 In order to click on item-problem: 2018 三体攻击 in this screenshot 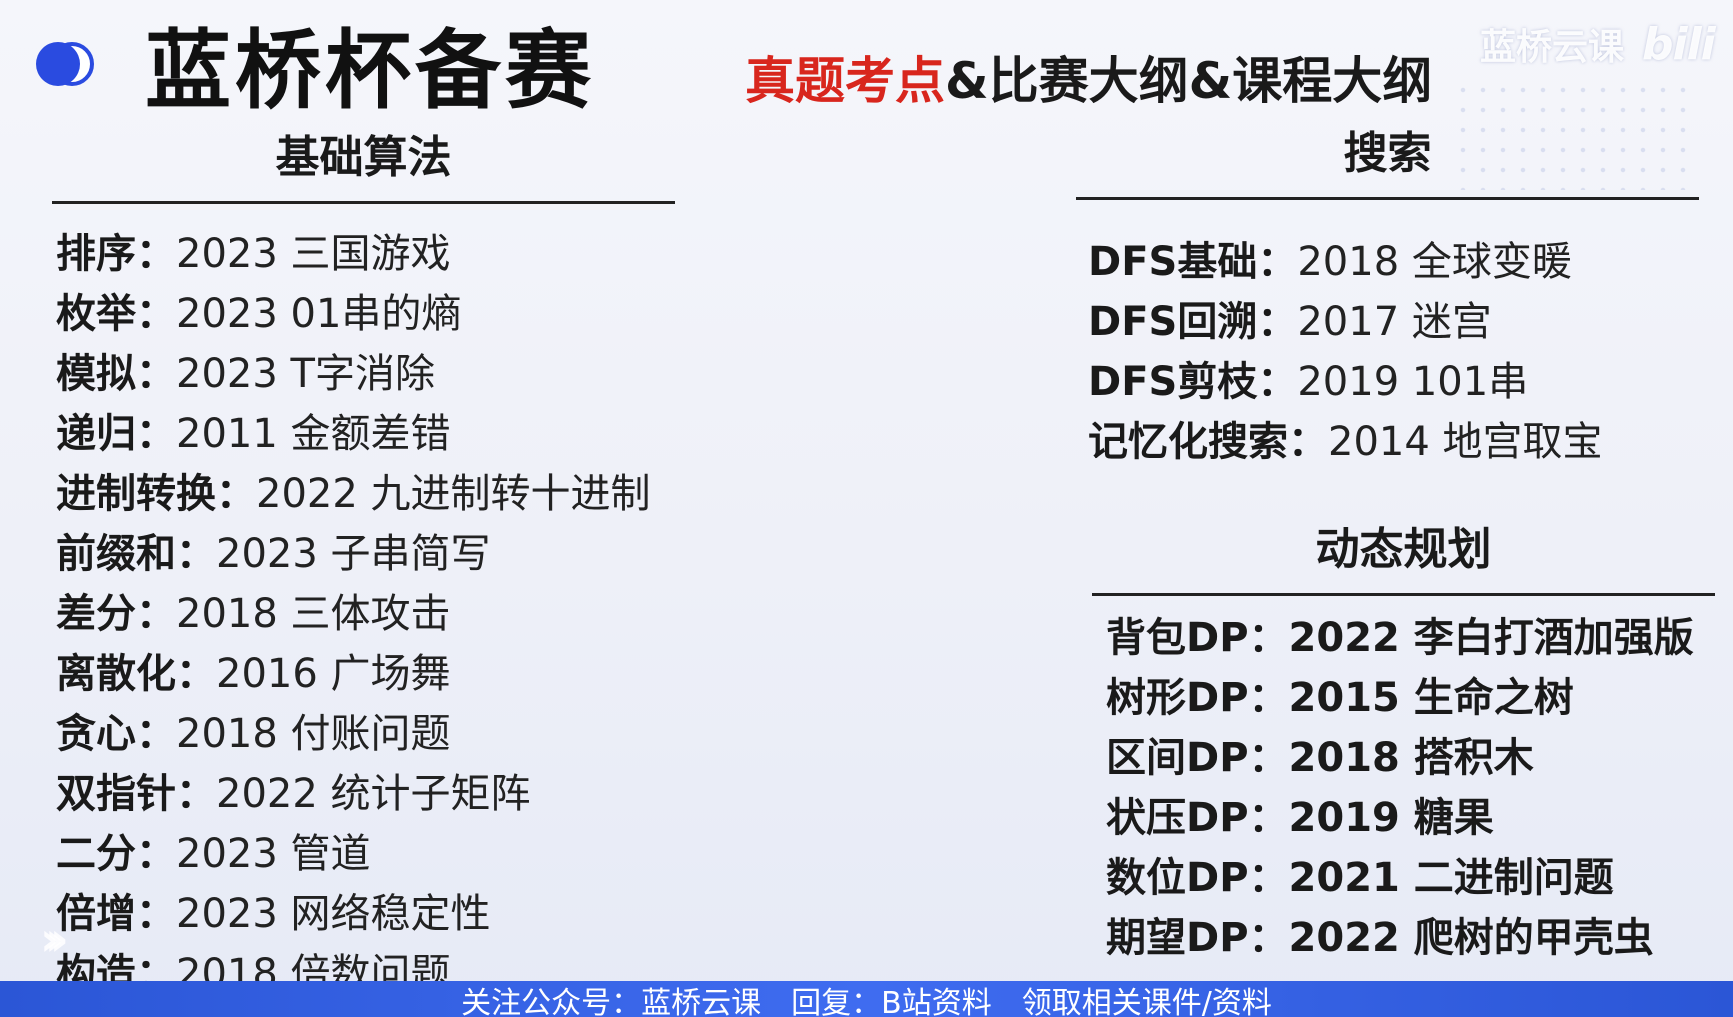, I will do `click(313, 614)`.